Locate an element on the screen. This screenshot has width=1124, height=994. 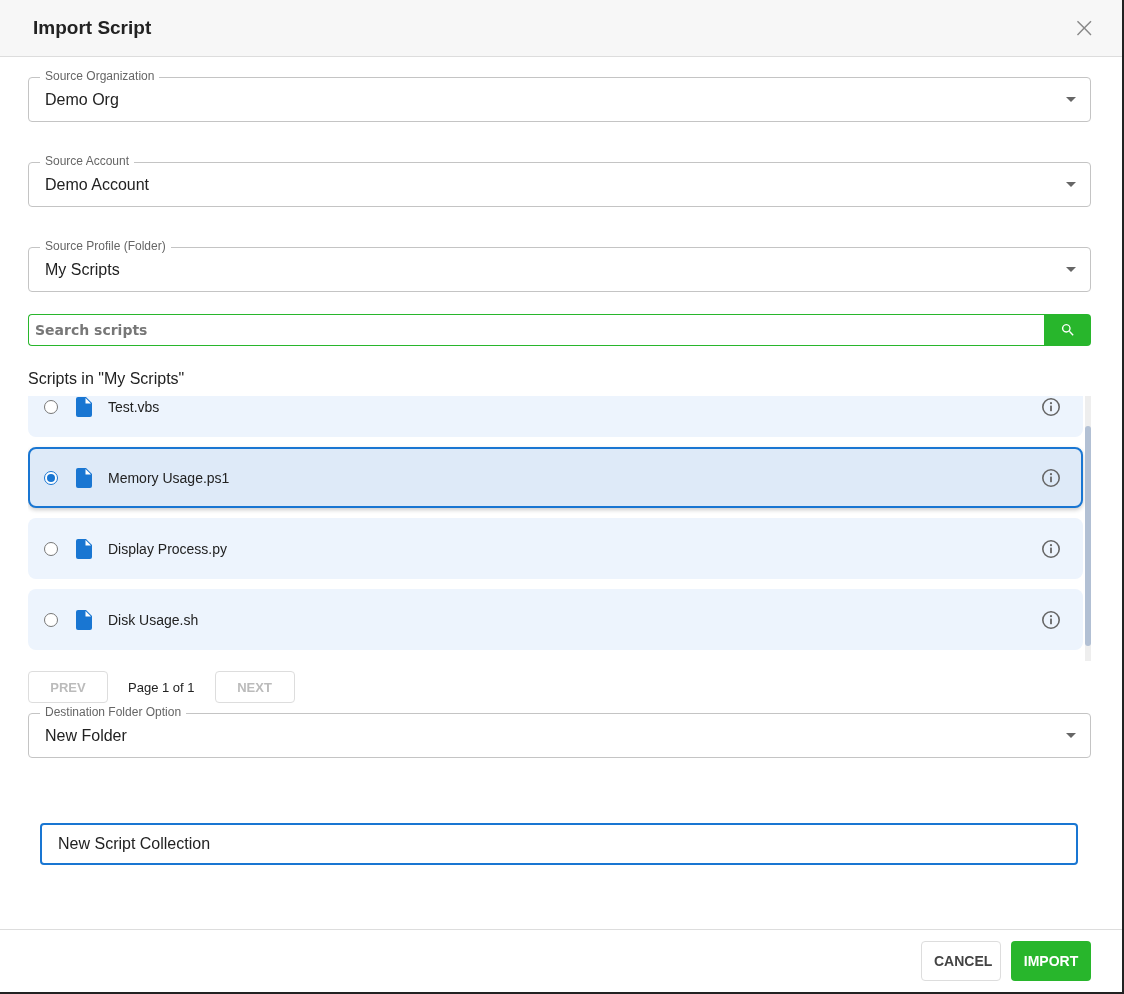
search-field: Search scripts is located at coordinates (536, 330).